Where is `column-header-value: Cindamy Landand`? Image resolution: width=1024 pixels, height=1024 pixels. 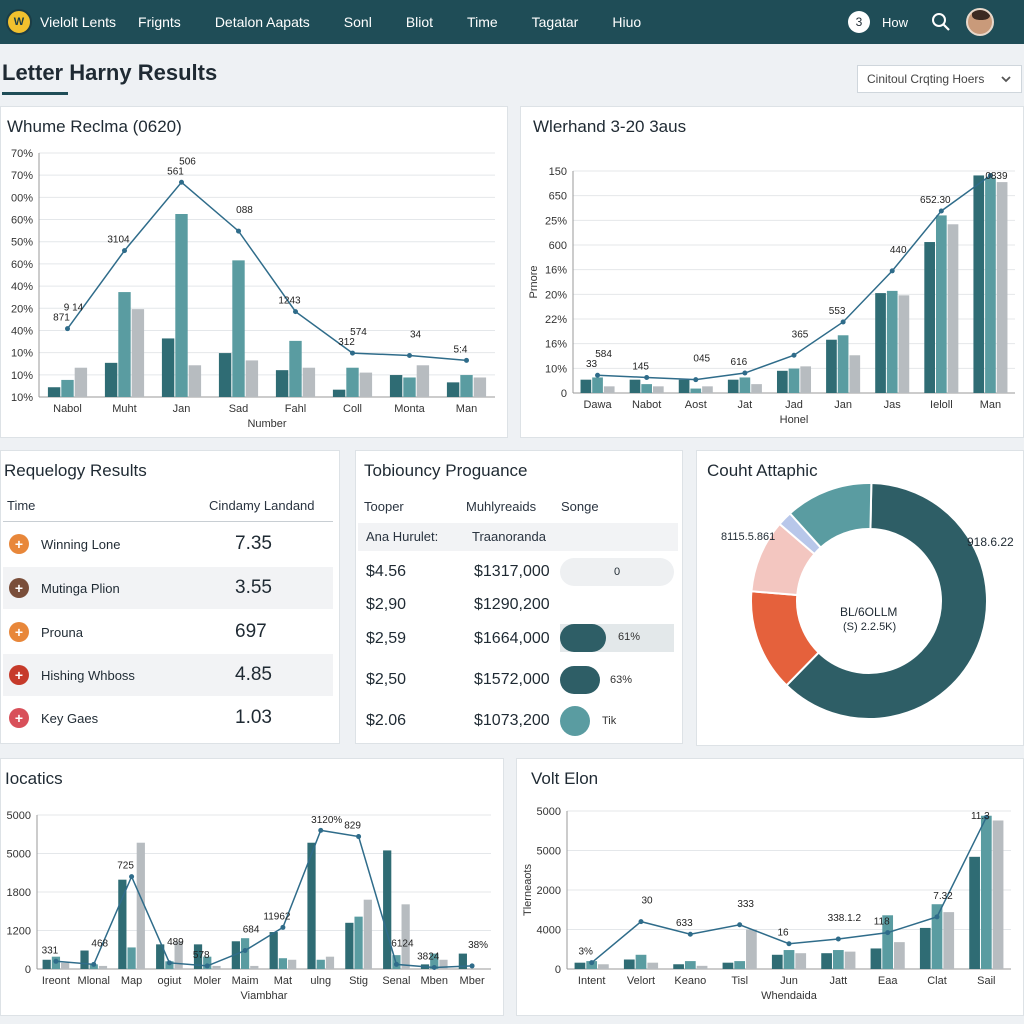 column-header-value: Cindamy Landand is located at coordinates (262, 505).